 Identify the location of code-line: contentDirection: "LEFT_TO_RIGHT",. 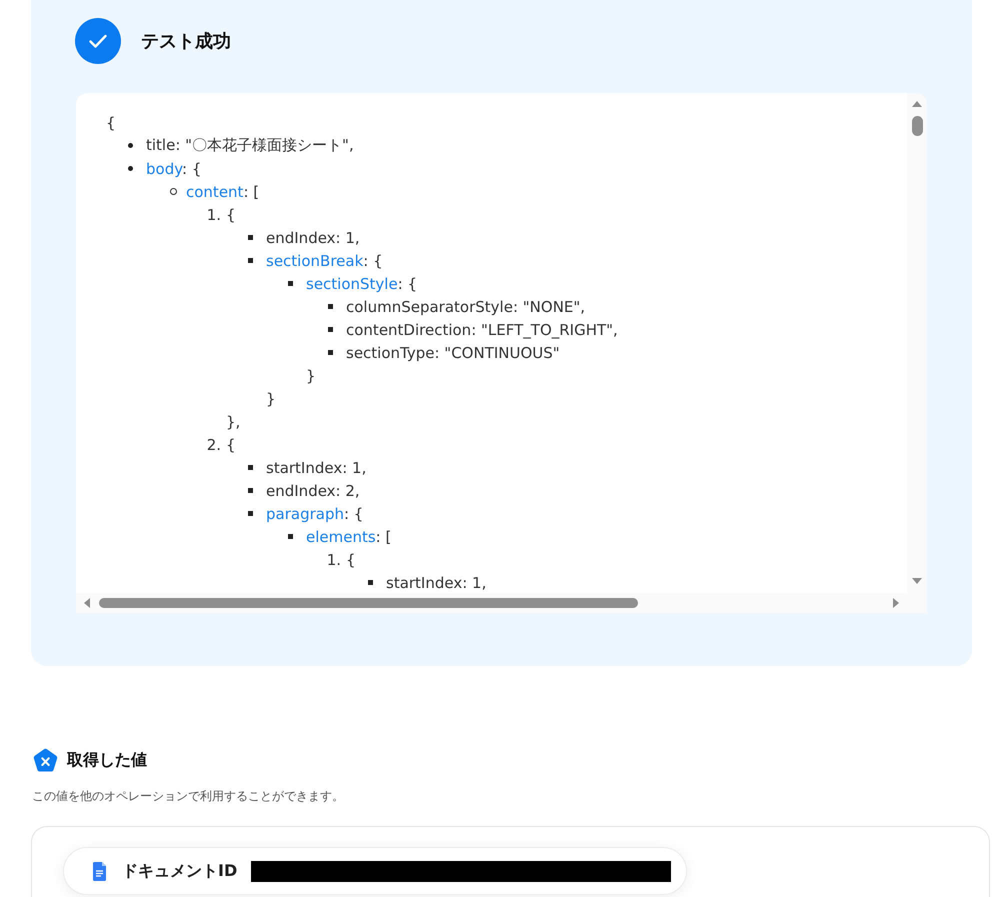
(482, 329).